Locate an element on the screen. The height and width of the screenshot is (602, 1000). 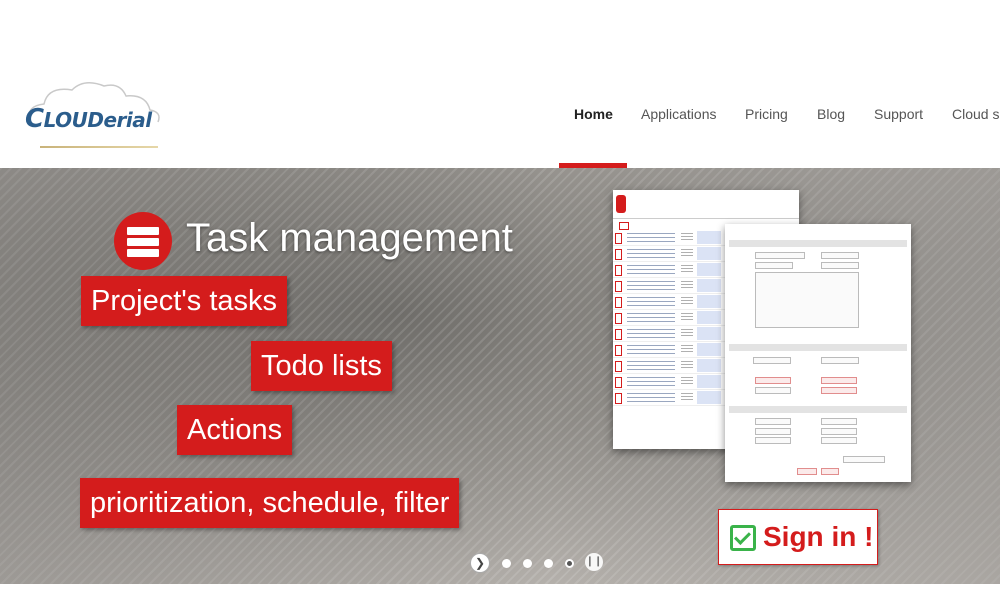
nav-support: Support is located at coordinates (898, 114).